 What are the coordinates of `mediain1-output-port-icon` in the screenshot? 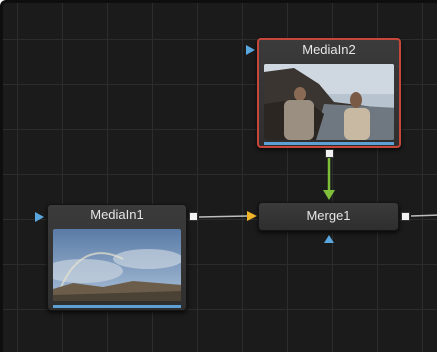 It's located at (193, 216).